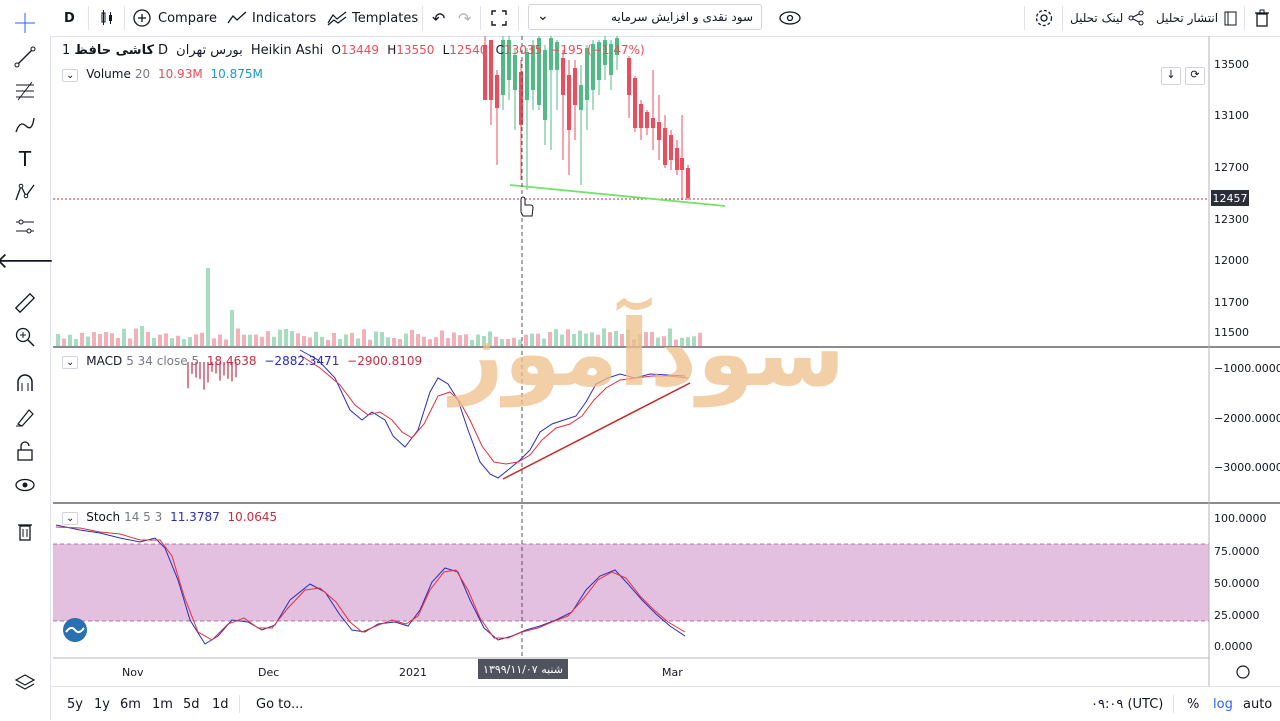  What do you see at coordinates (617, 195) in the screenshot?
I see `support-trendline` at bounding box center [617, 195].